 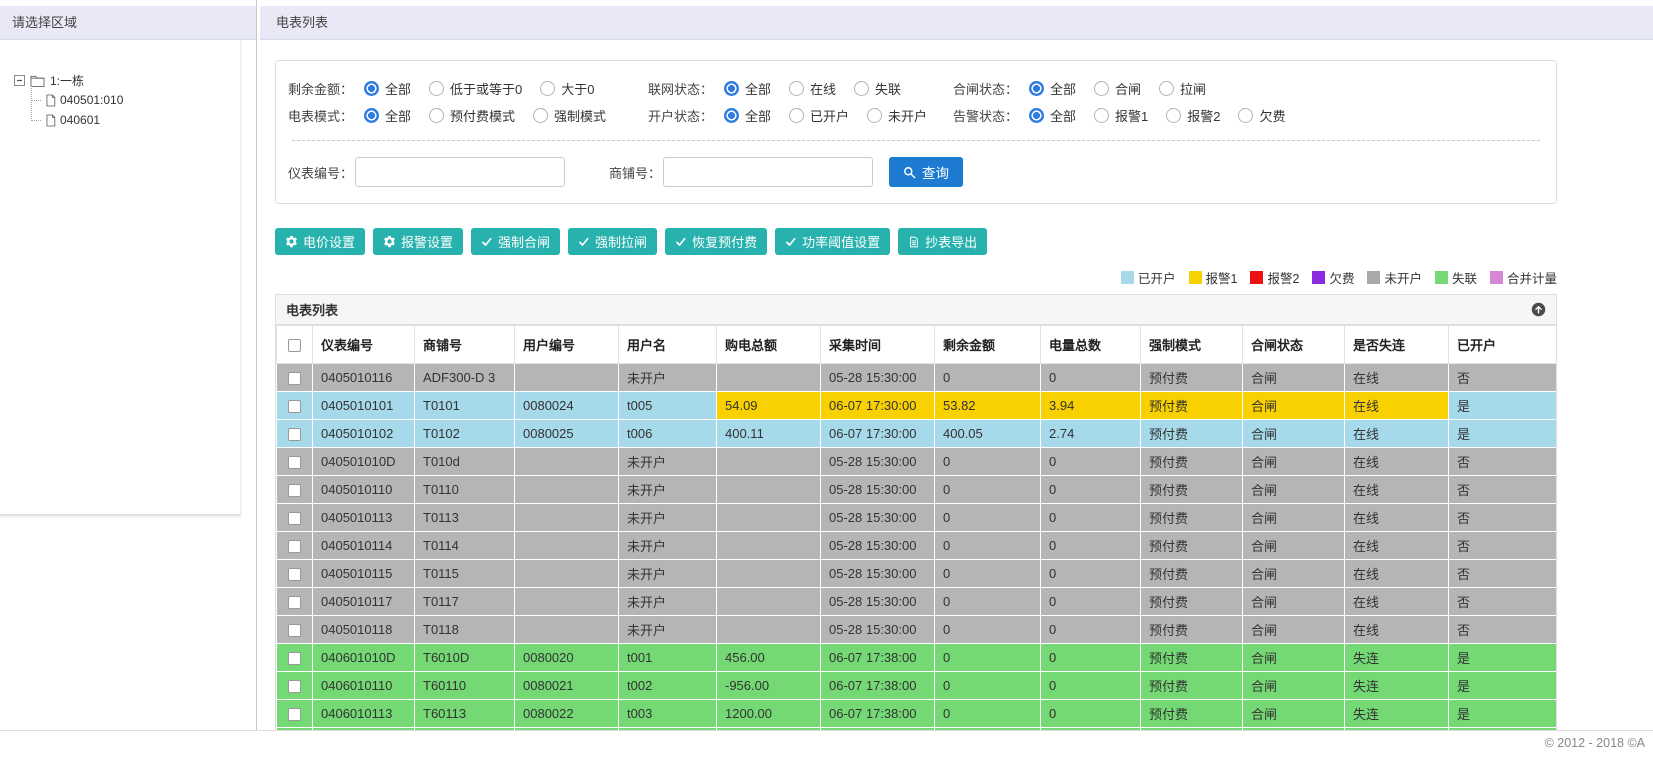 What do you see at coordinates (132, 120) in the screenshot?
I see `tree-node-child: 040601` at bounding box center [132, 120].